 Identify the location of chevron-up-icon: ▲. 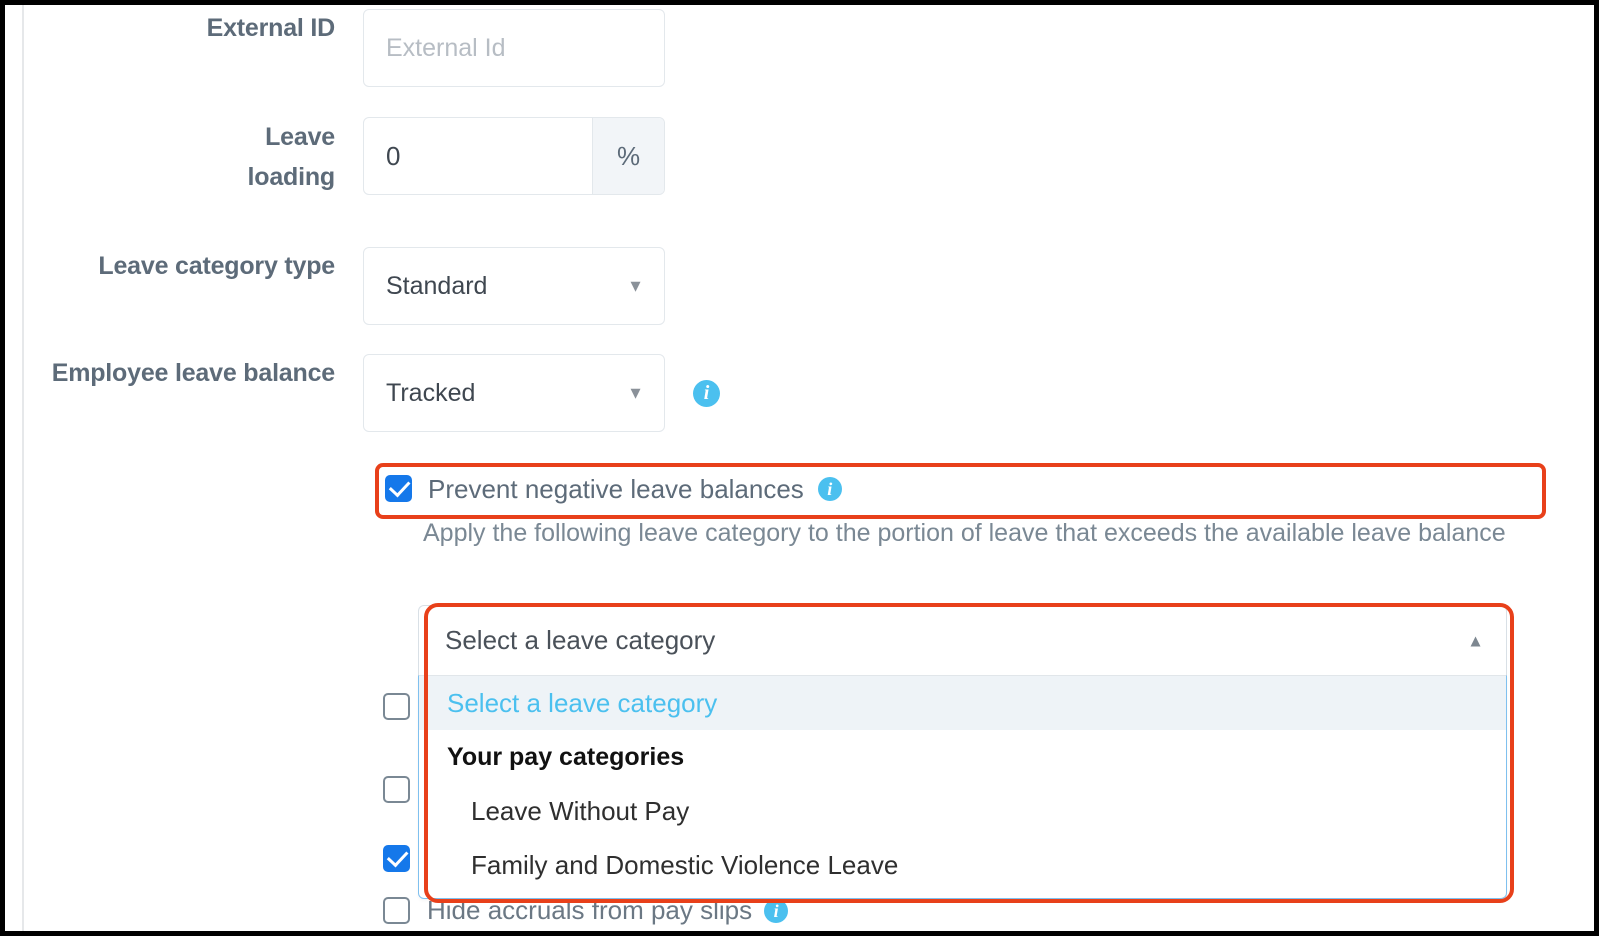
(1475, 640).